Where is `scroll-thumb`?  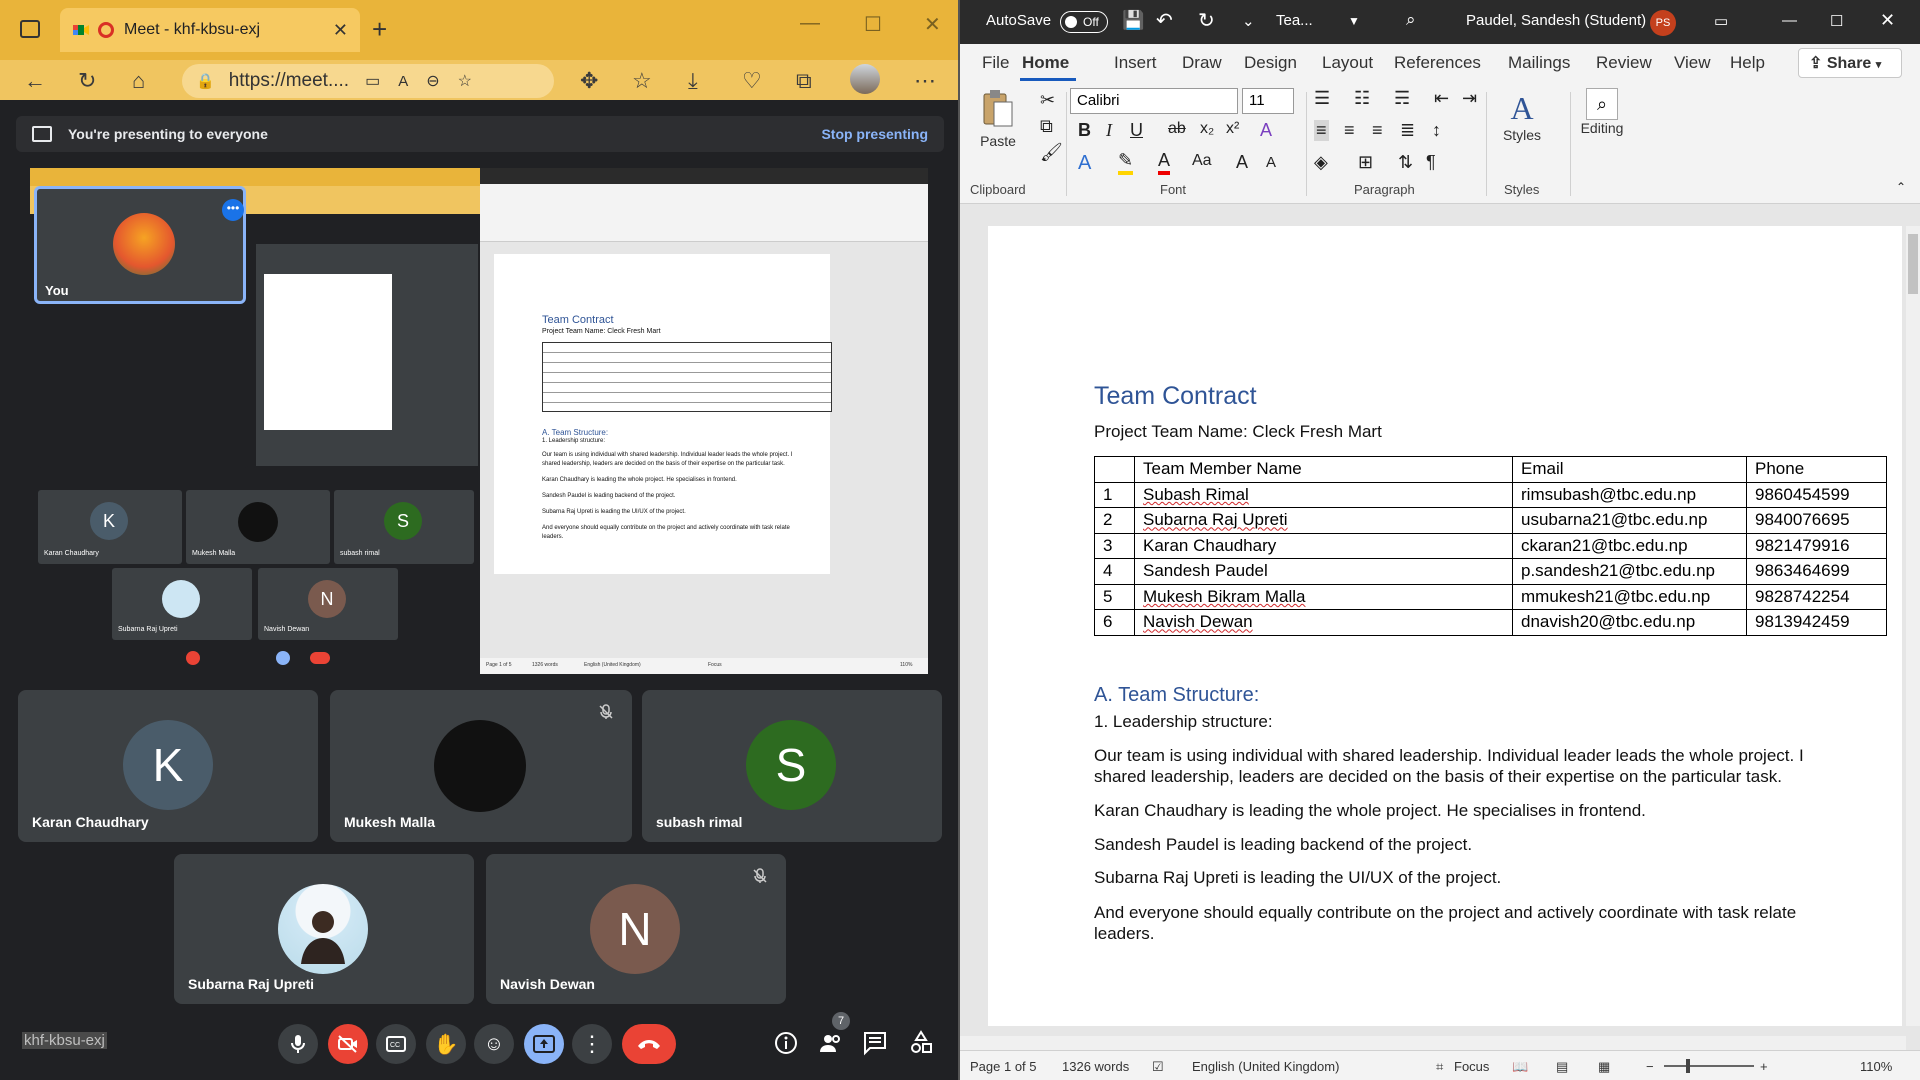 scroll-thumb is located at coordinates (1913, 264).